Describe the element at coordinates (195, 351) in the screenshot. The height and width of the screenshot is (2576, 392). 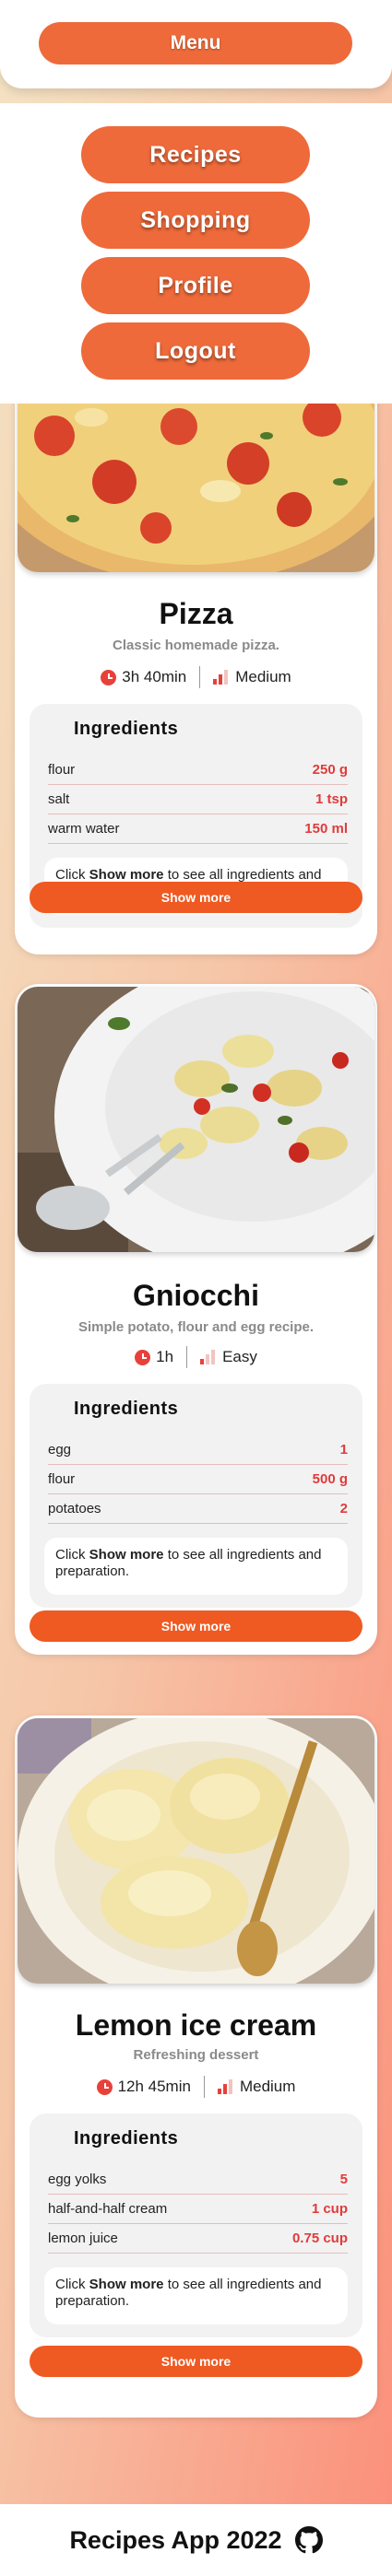
I see `nav-logout-button: Logout` at that location.